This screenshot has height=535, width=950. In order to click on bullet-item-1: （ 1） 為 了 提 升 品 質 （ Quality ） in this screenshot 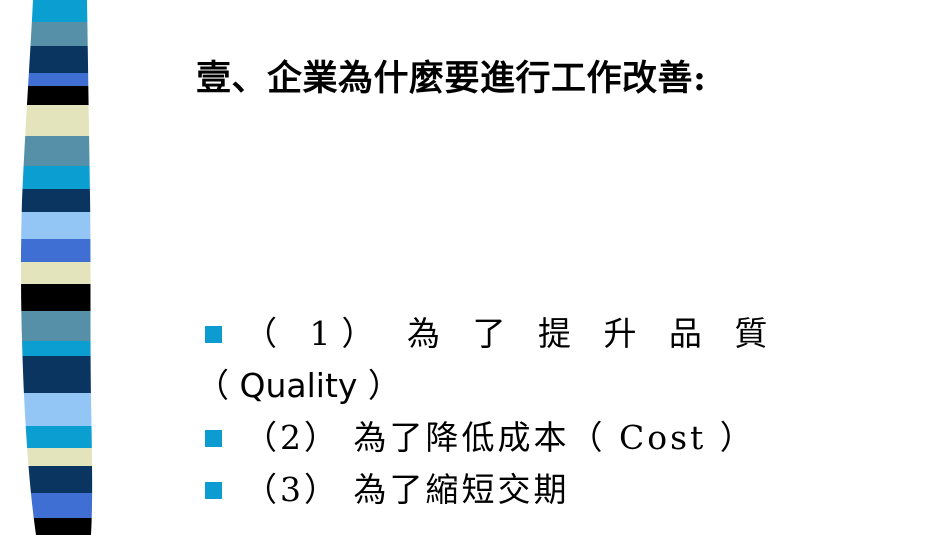, I will do `click(546, 360)`.